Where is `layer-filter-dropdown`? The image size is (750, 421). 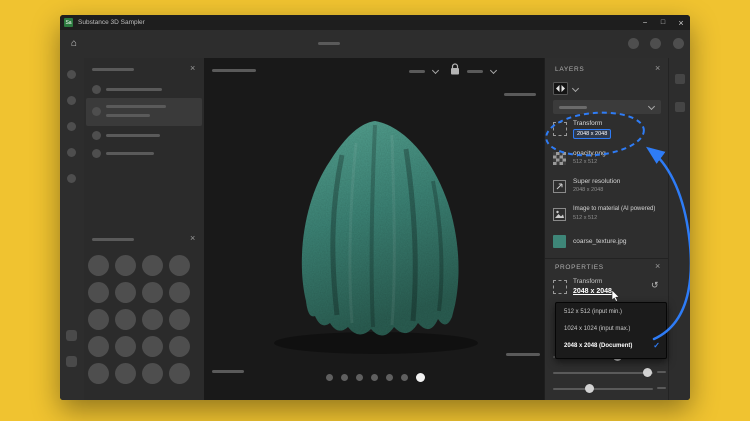 layer-filter-dropdown is located at coordinates (607, 107).